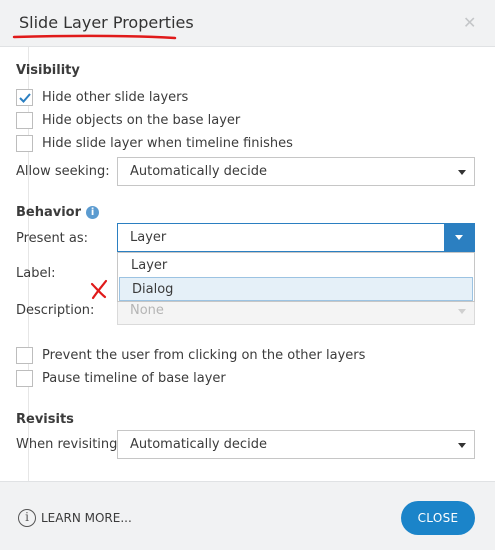  I want to click on red-underline-annotation, so click(94, 37).